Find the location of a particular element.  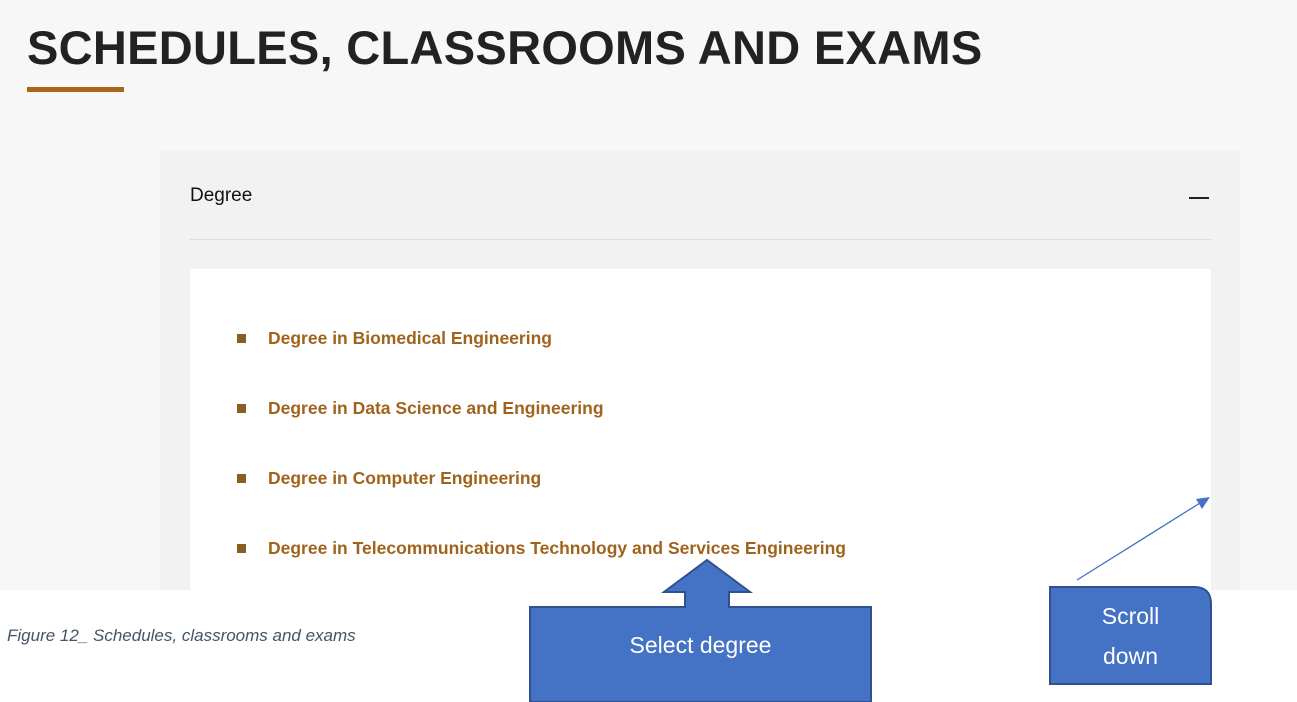

select-degree-callout-text: Select degree is located at coordinates (700, 645).